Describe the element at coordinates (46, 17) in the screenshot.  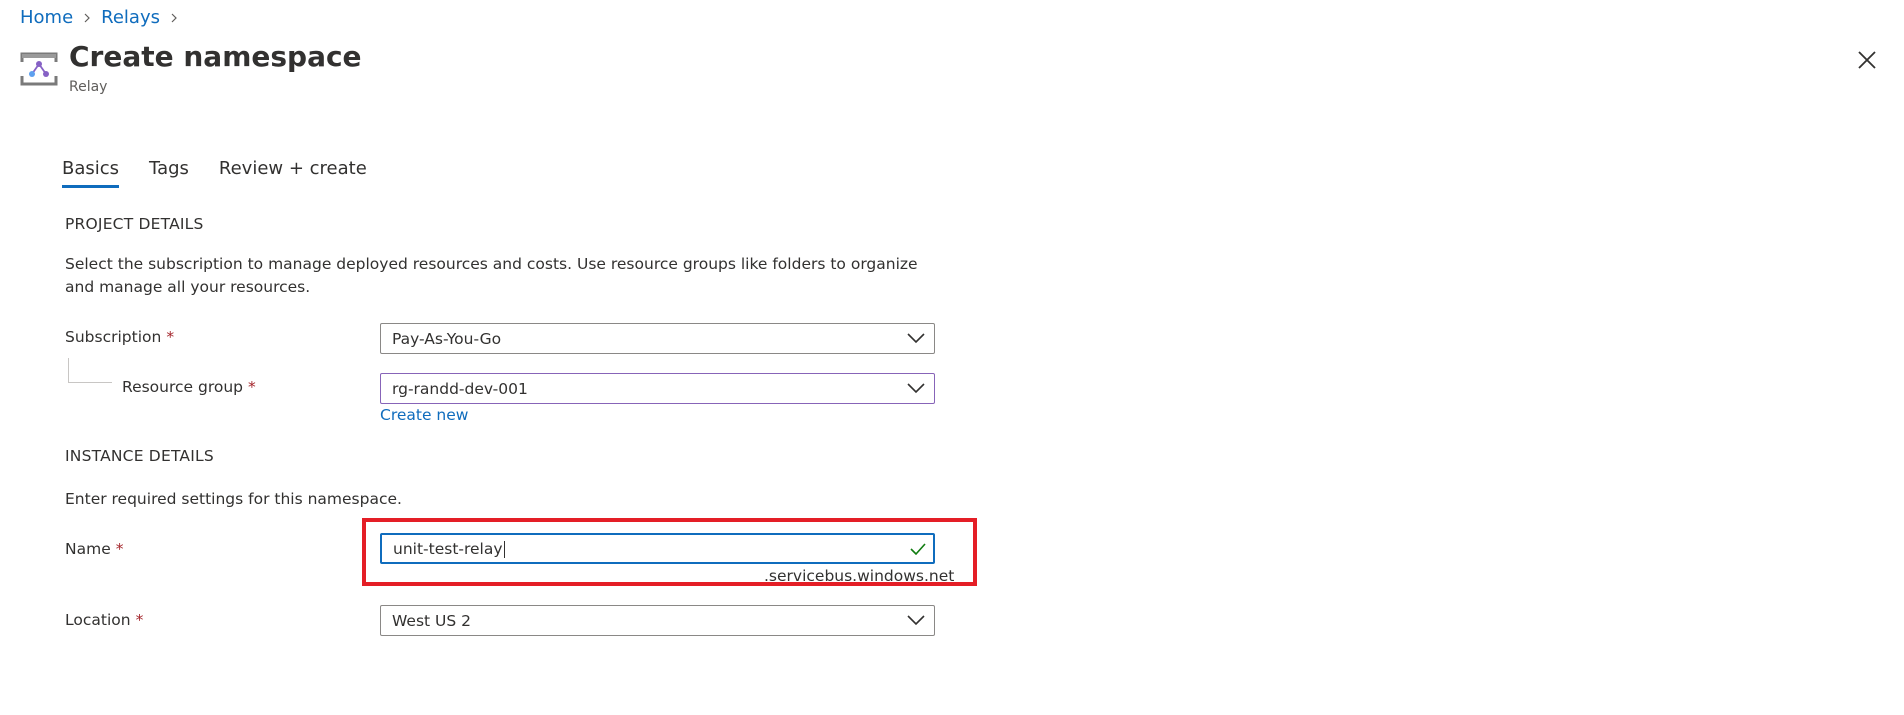
I see `breadcrumb-home-link: Home` at that location.